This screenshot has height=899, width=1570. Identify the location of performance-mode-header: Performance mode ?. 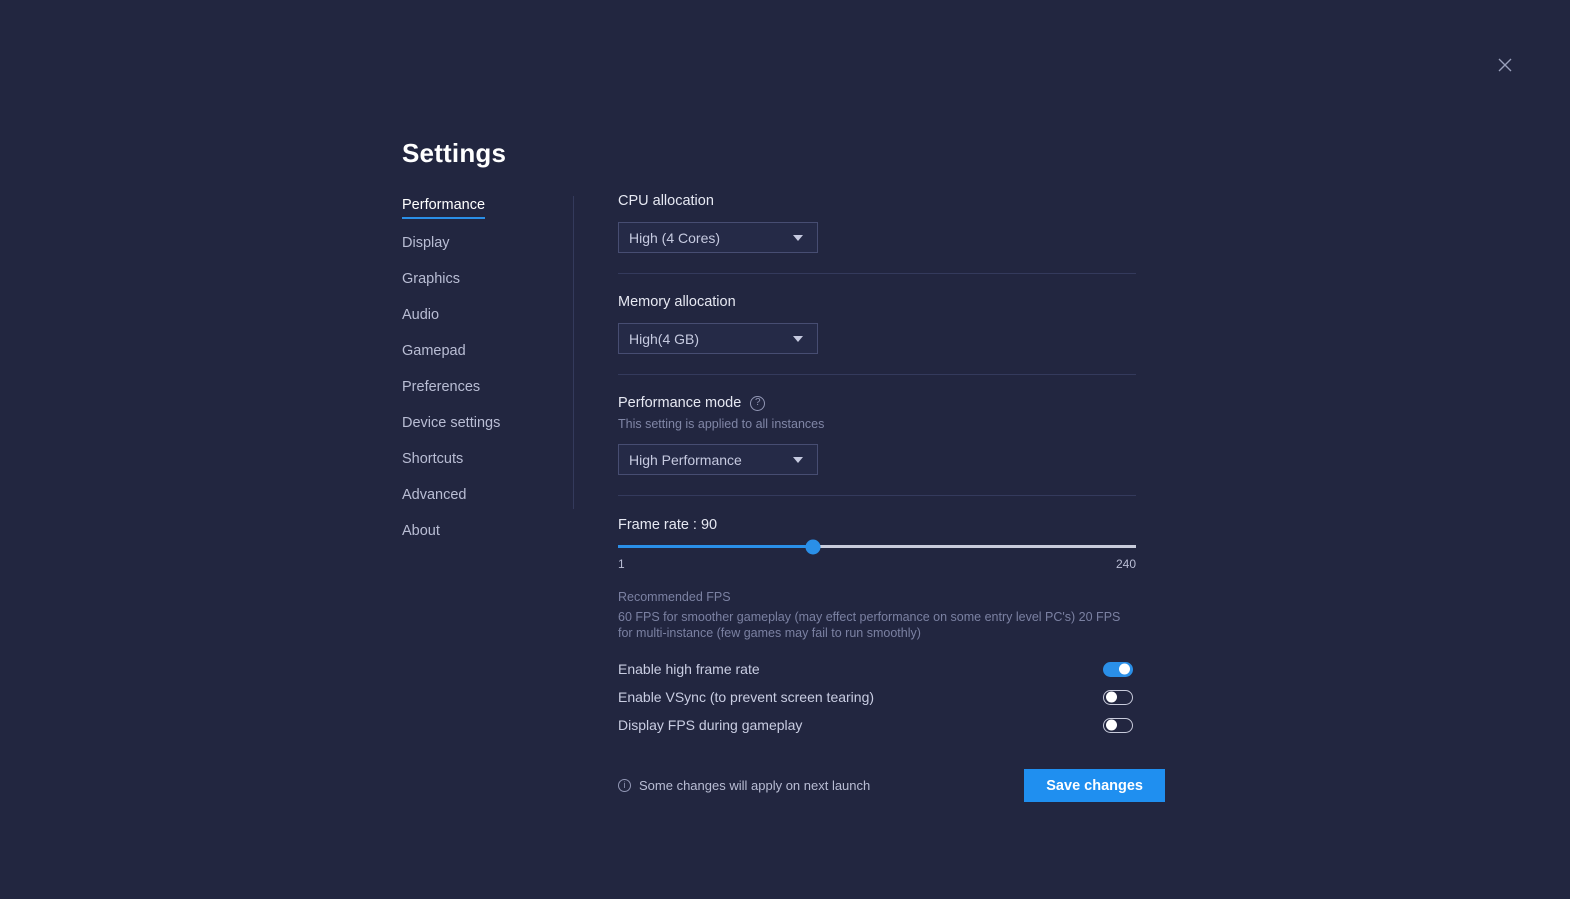
(877, 403).